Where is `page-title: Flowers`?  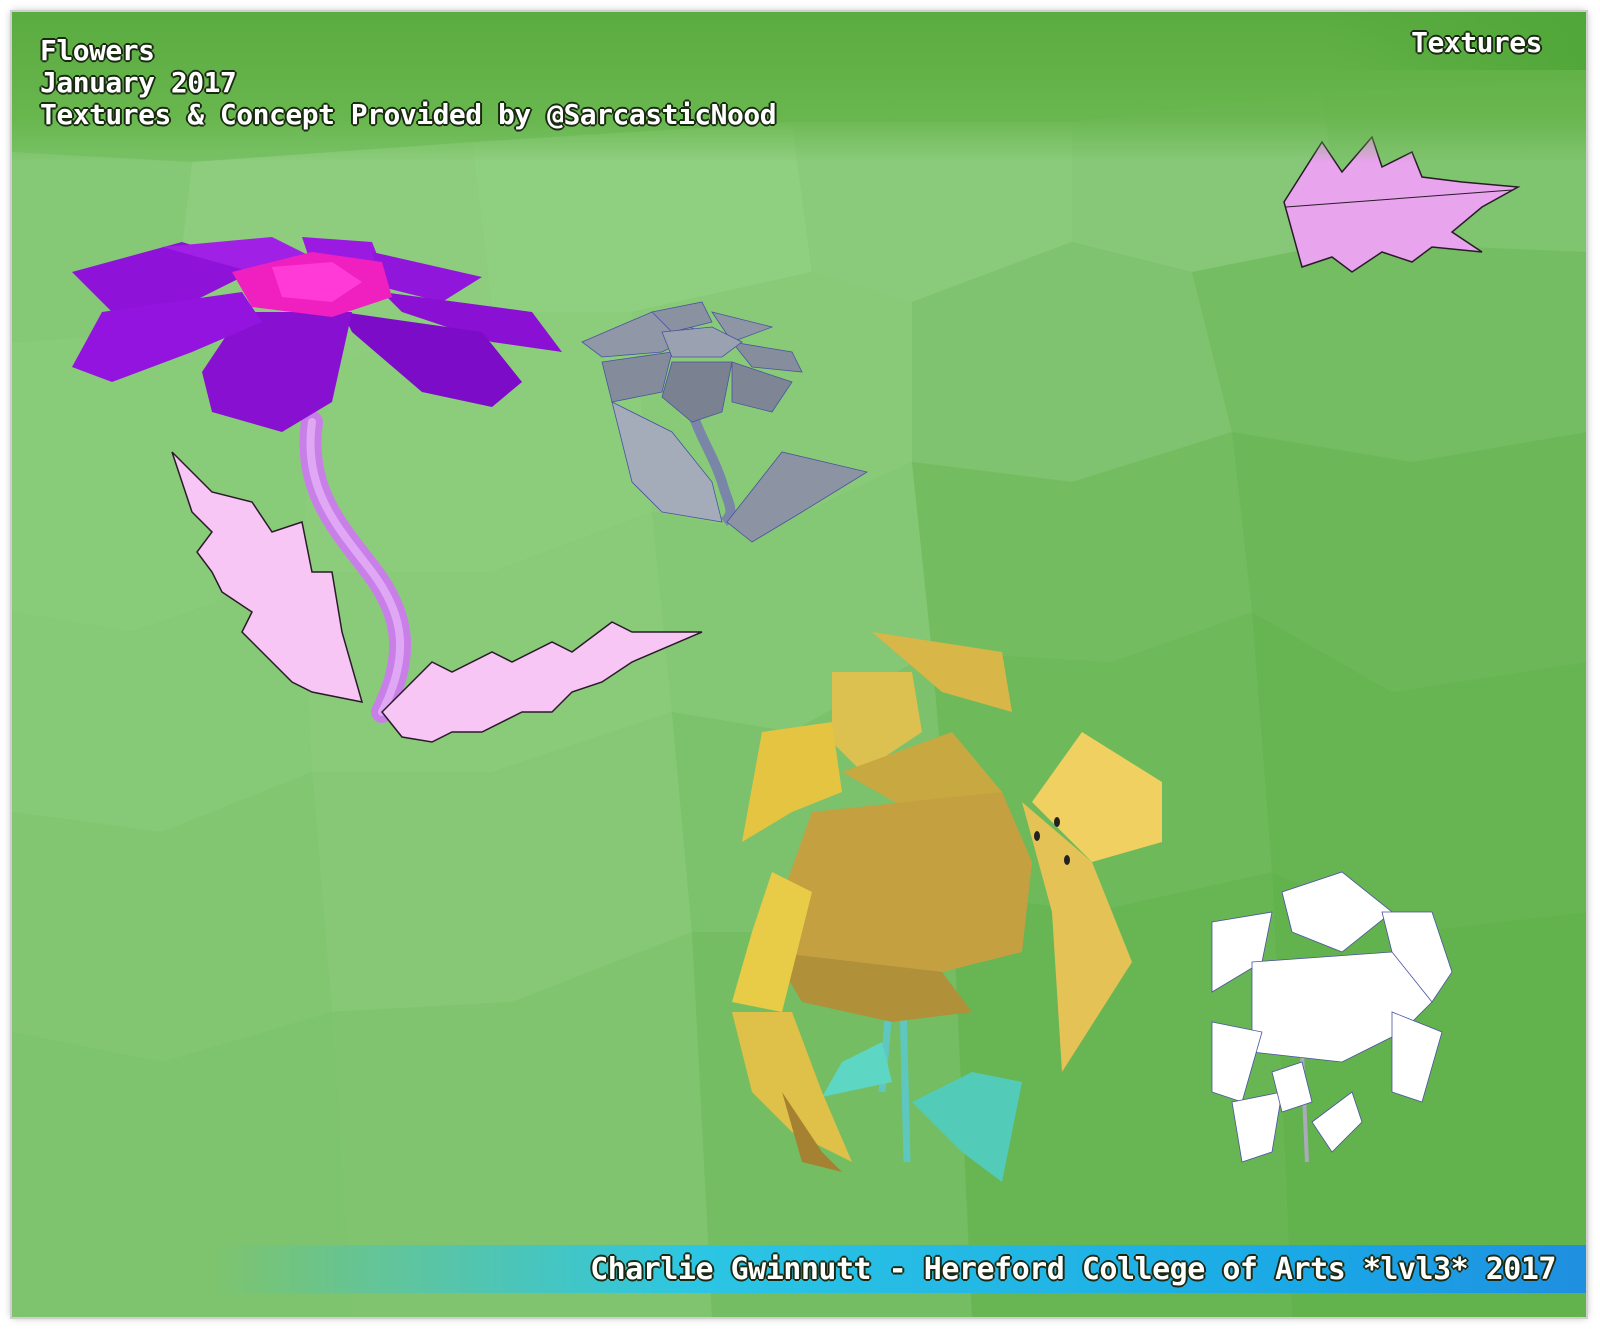
page-title: Flowers is located at coordinates (97, 50).